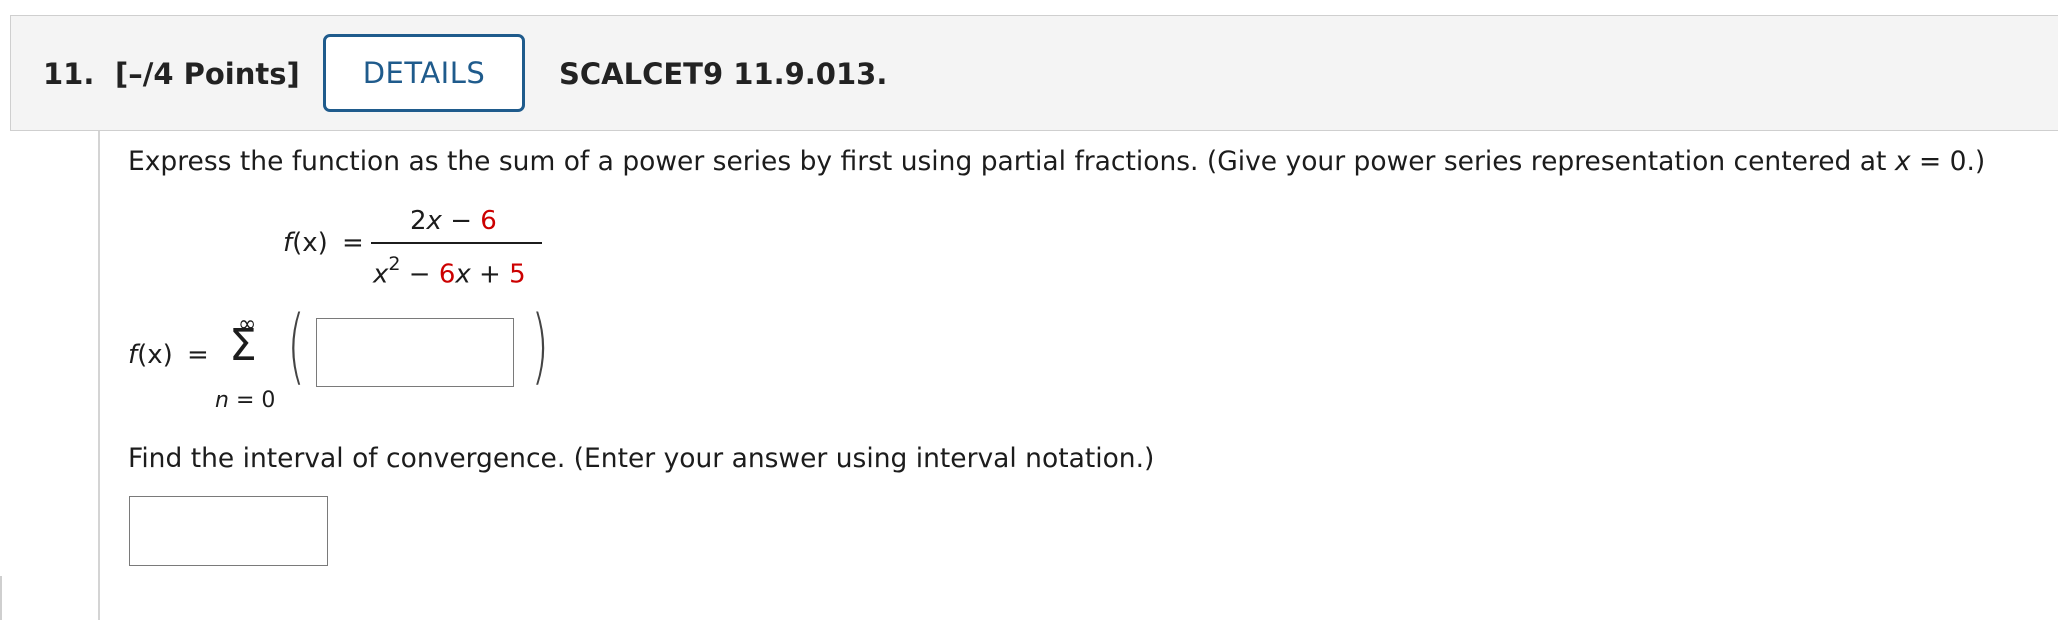 This screenshot has width=2058, height=620. I want to click on summation-lower-limit: n = 0, so click(245, 400).